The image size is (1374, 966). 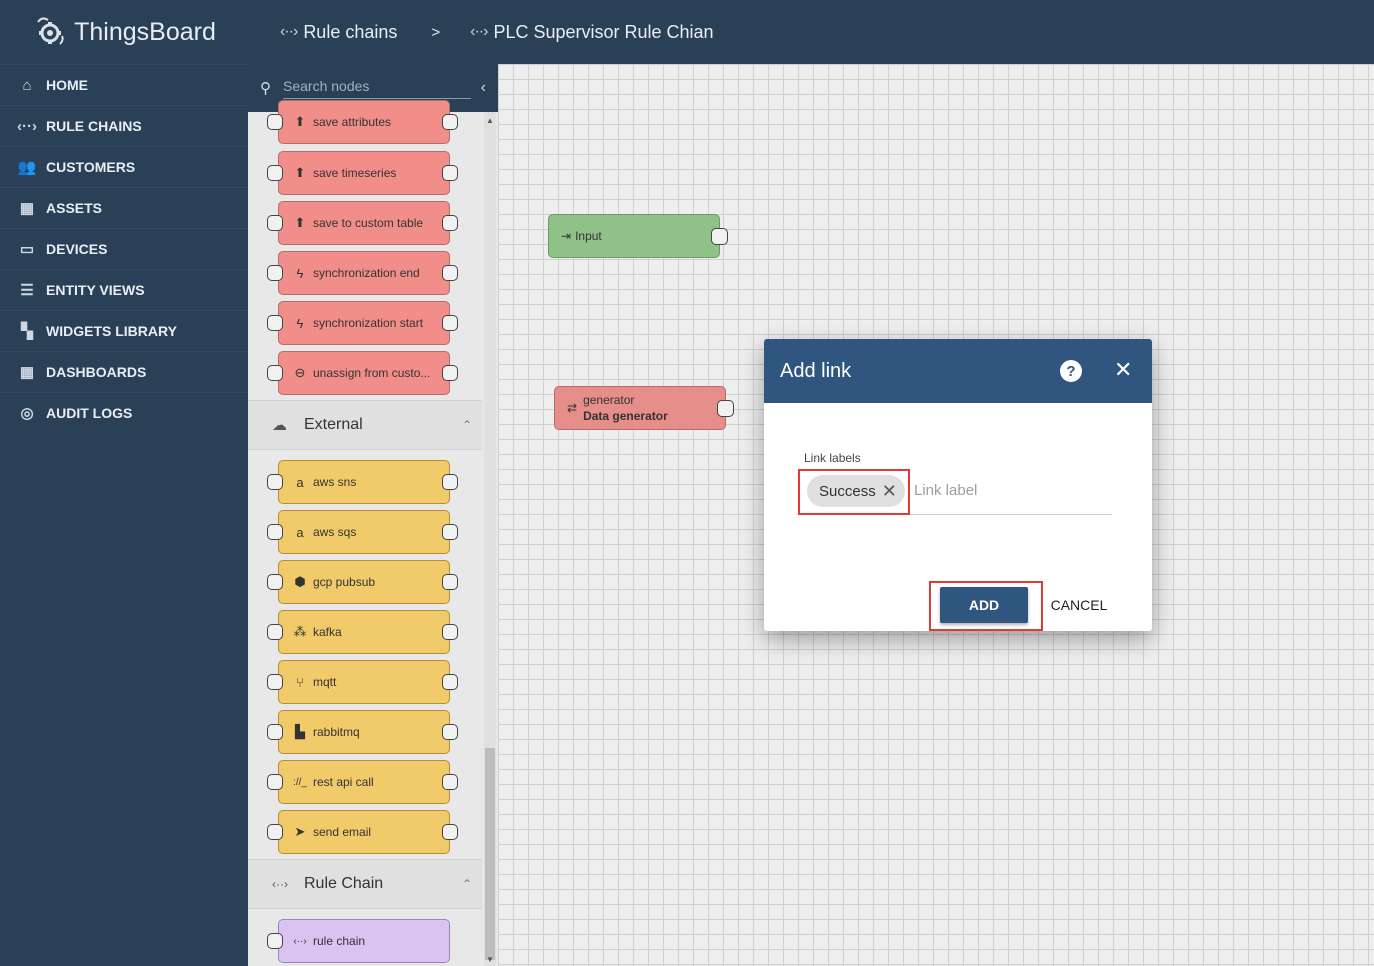 What do you see at coordinates (854, 492) in the screenshot?
I see `highlight-box-chip` at bounding box center [854, 492].